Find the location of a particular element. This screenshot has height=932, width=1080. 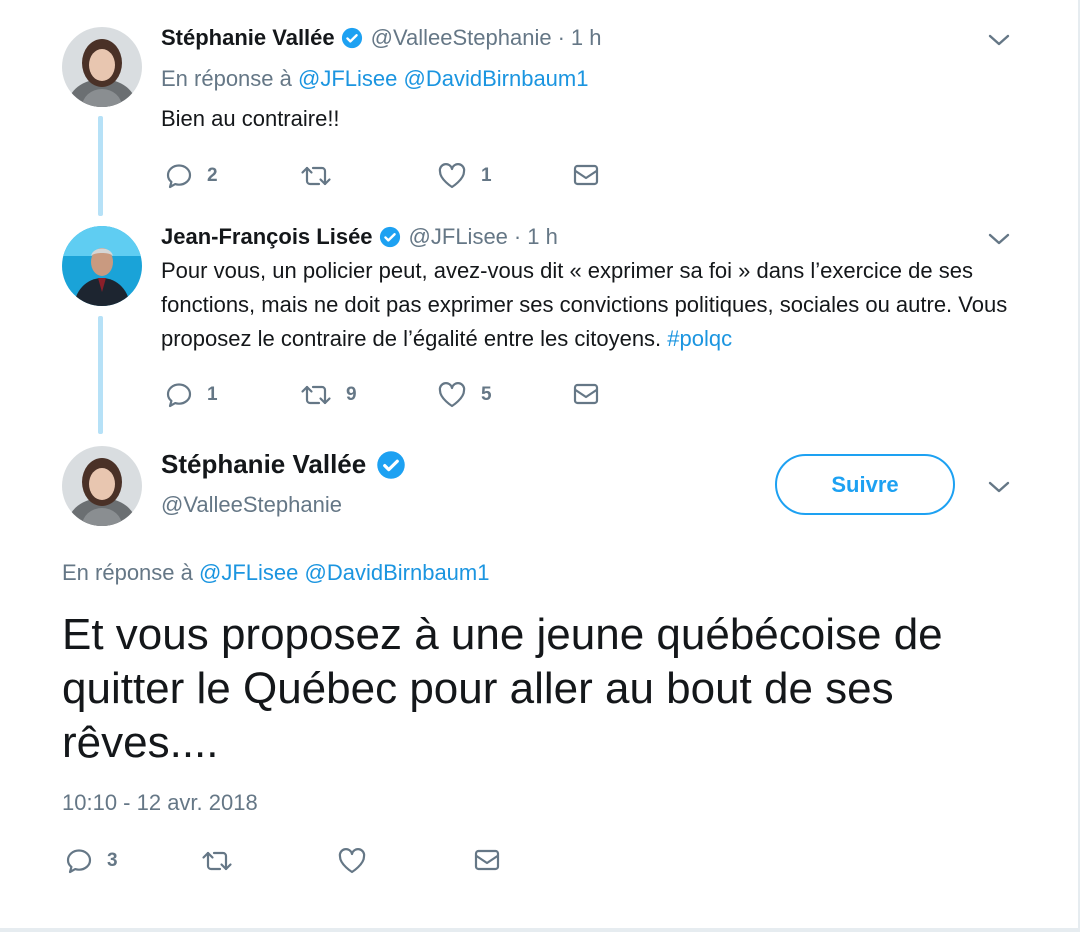

avatar-jean-francois-lisee is located at coordinates (102, 266).